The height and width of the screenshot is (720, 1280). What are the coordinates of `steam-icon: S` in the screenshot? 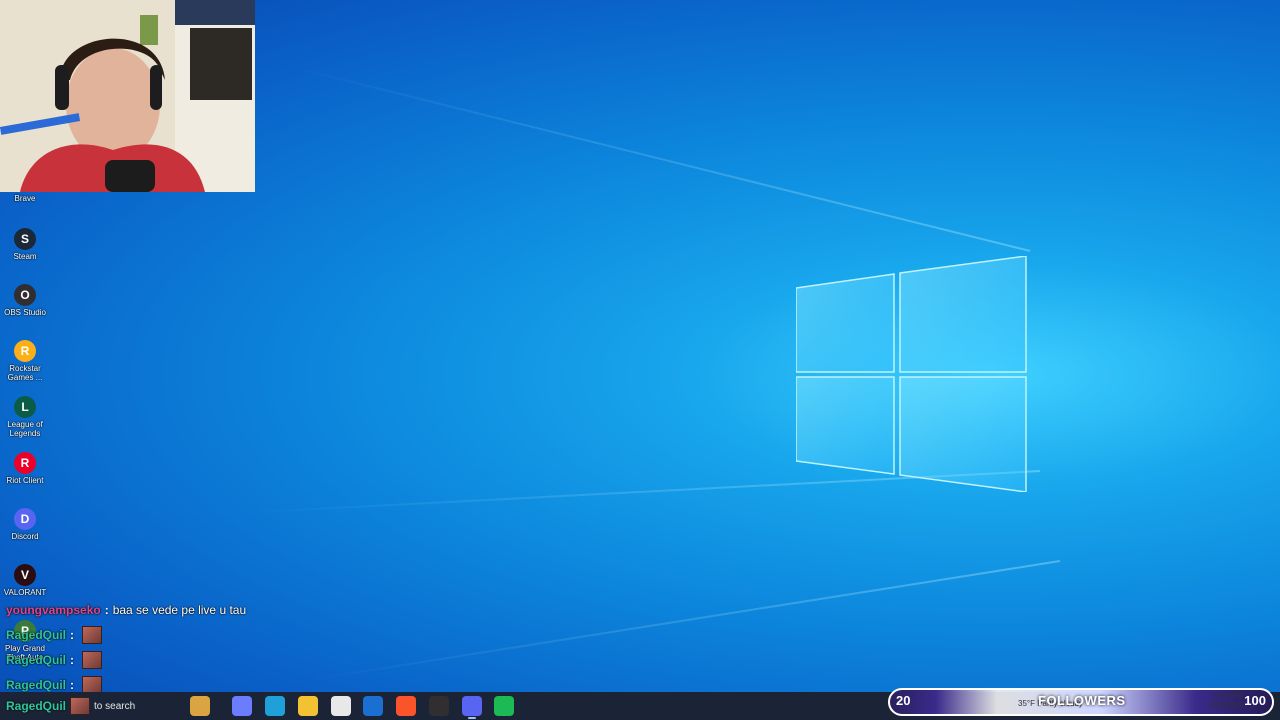 It's located at (25, 239).